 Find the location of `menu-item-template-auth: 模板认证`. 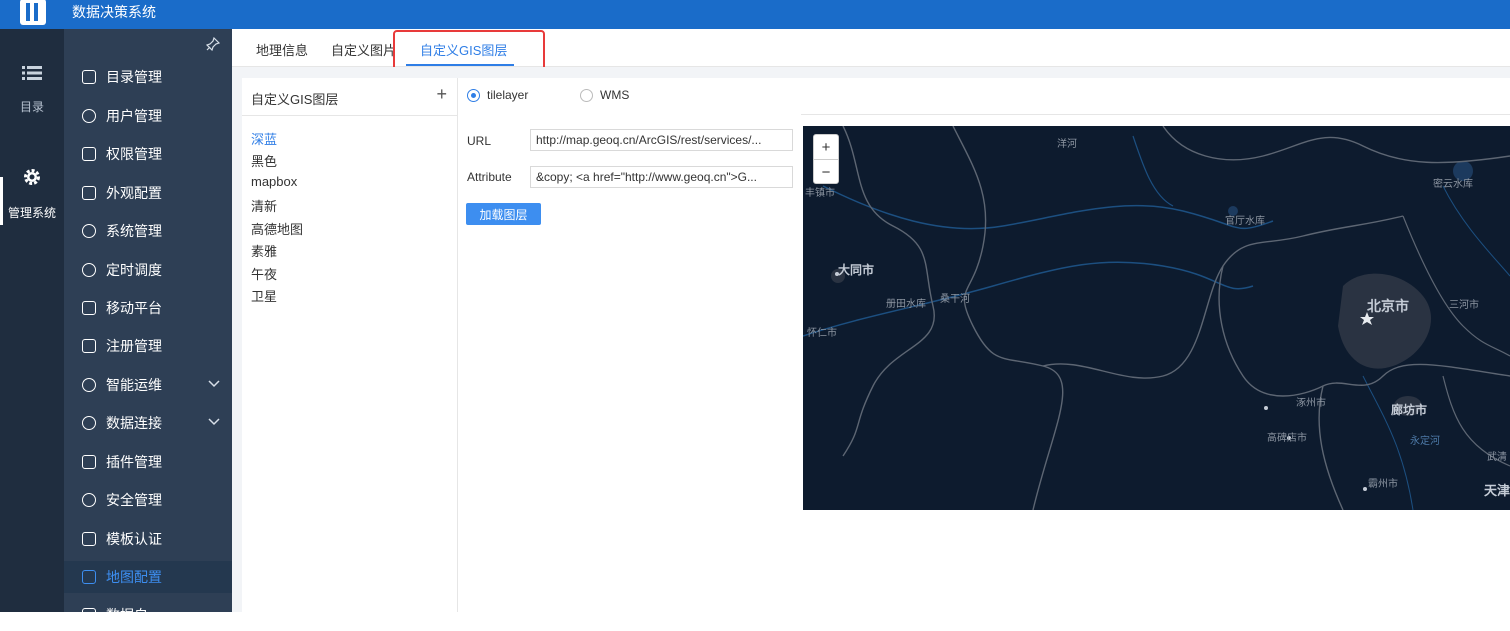

menu-item-template-auth: 模板认证 is located at coordinates (148, 539).